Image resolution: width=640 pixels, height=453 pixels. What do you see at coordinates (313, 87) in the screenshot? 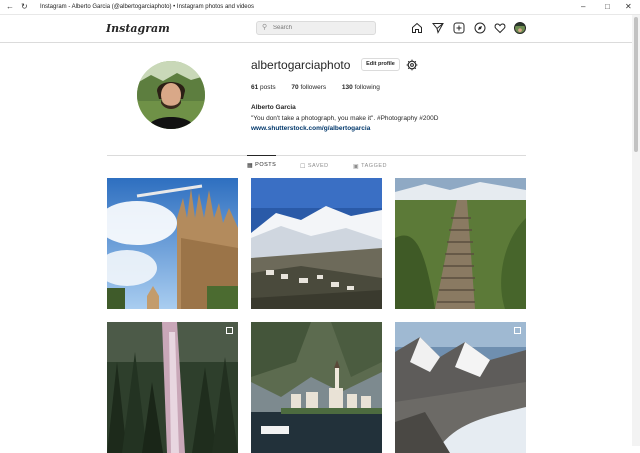
I see `followers-label: followers` at bounding box center [313, 87].